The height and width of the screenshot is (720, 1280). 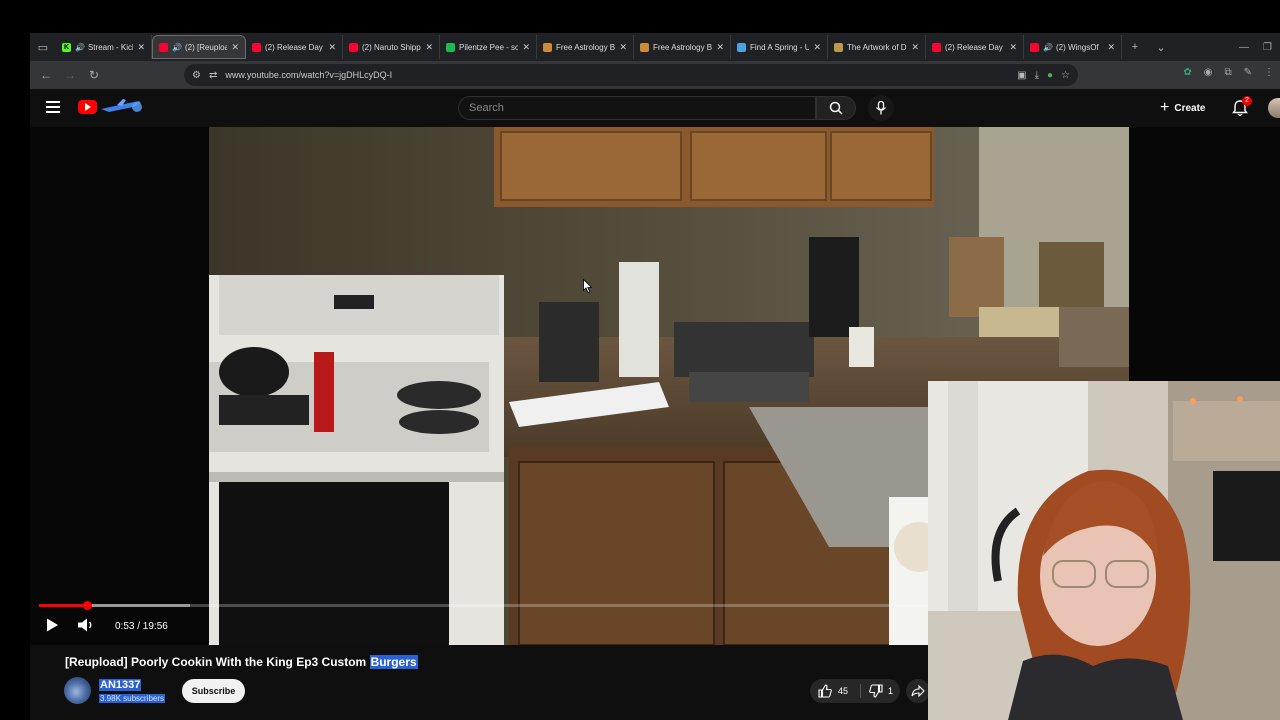 I want to click on tab-title: Find A Spring - U, so click(x=780, y=47).